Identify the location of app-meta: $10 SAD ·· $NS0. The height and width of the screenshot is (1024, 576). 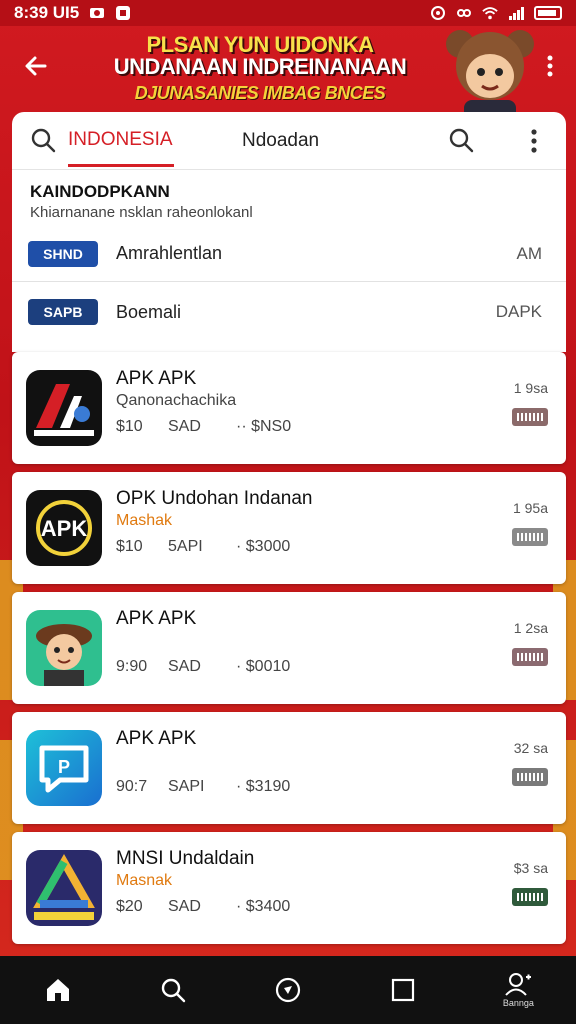
(203, 427).